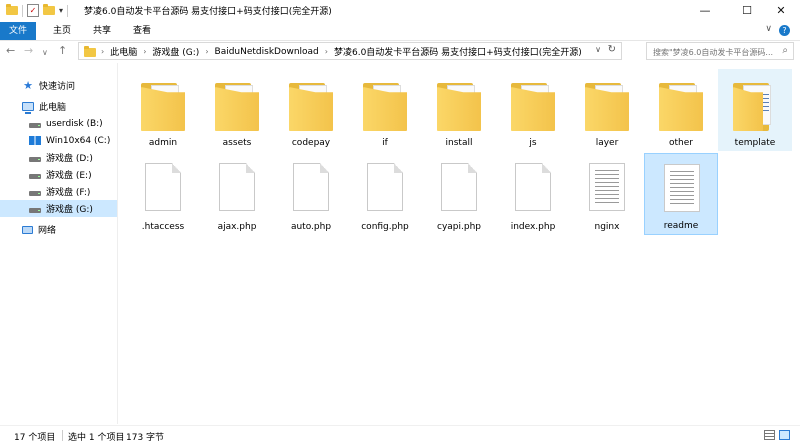 The height and width of the screenshot is (448, 800). What do you see at coordinates (713, 52) in the screenshot?
I see `search-input` at bounding box center [713, 52].